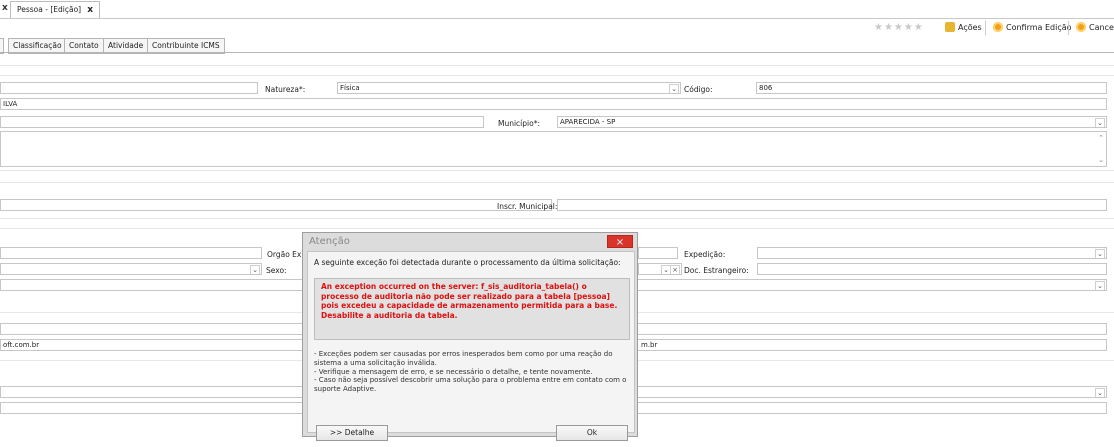  I want to click on municipio-select: APARECIDA - SP ⌄, so click(832, 122).